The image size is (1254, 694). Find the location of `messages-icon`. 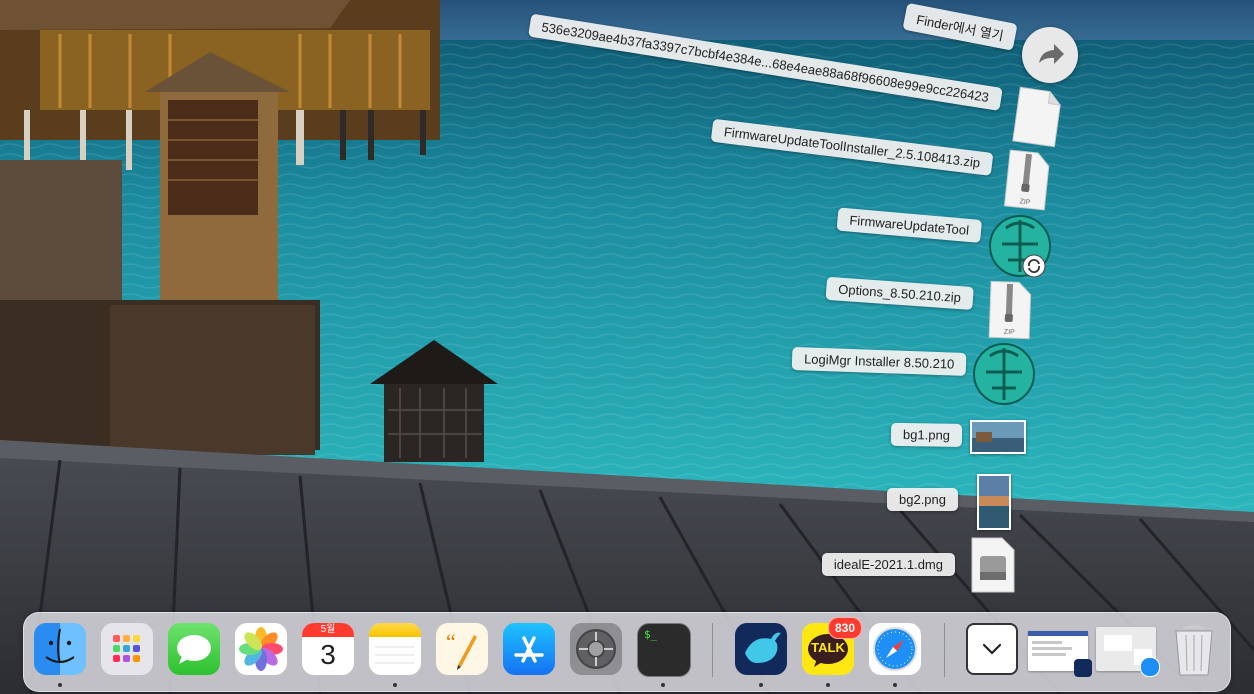

messages-icon is located at coordinates (194, 649).